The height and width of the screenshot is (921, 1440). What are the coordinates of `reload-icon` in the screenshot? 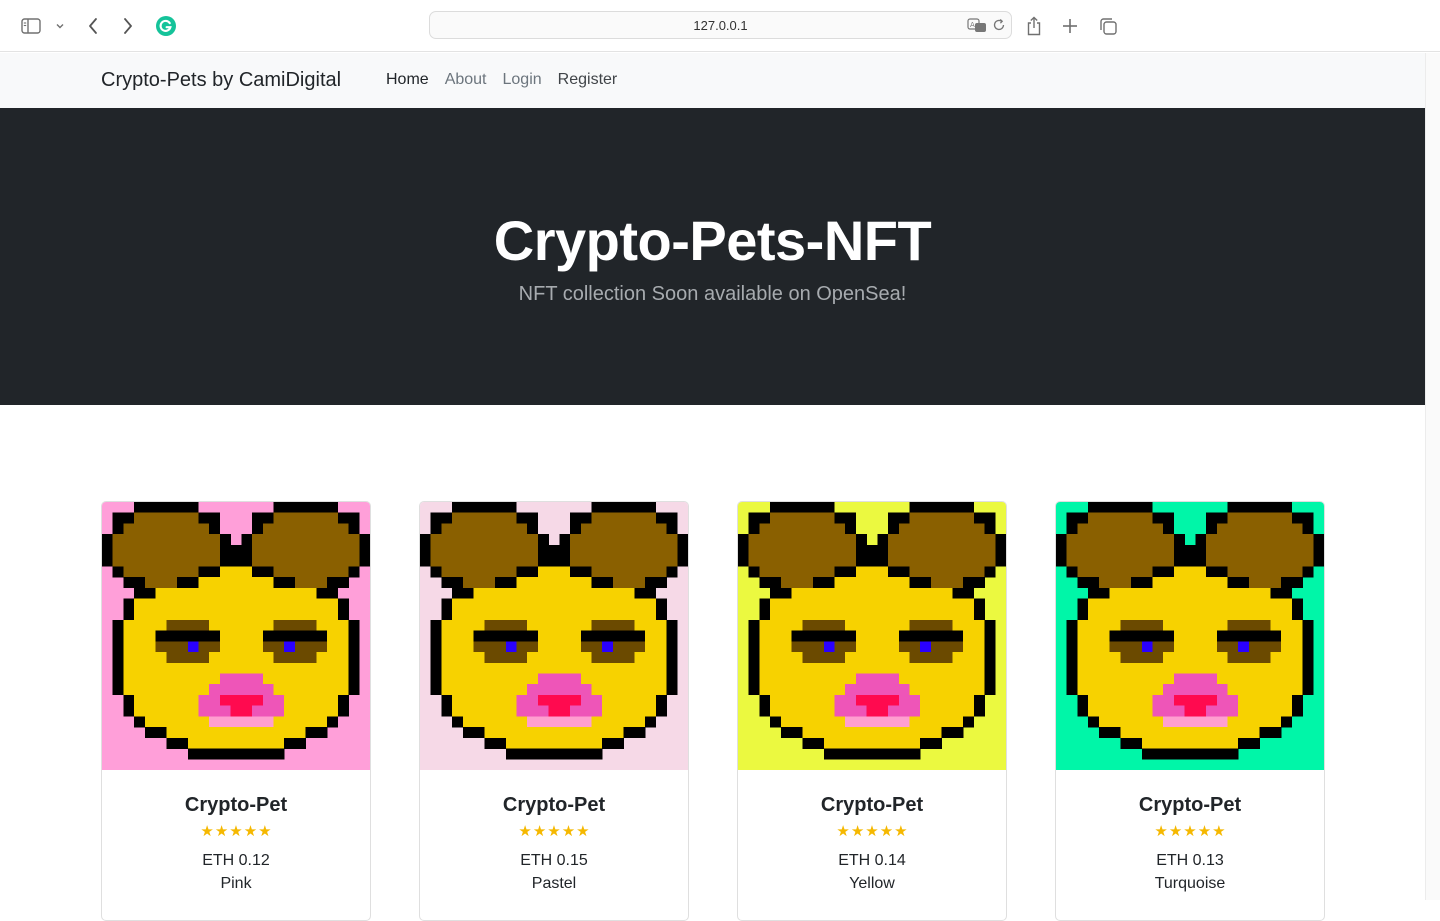 It's located at (999, 25).